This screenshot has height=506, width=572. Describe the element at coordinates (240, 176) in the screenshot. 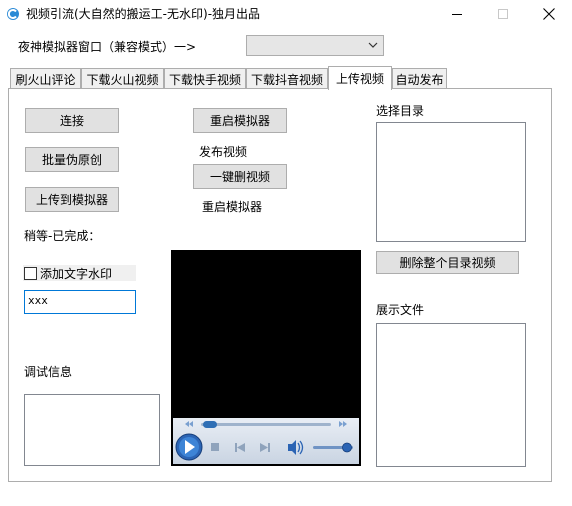

I see `one-click-delete-button: 一键删视频` at that location.